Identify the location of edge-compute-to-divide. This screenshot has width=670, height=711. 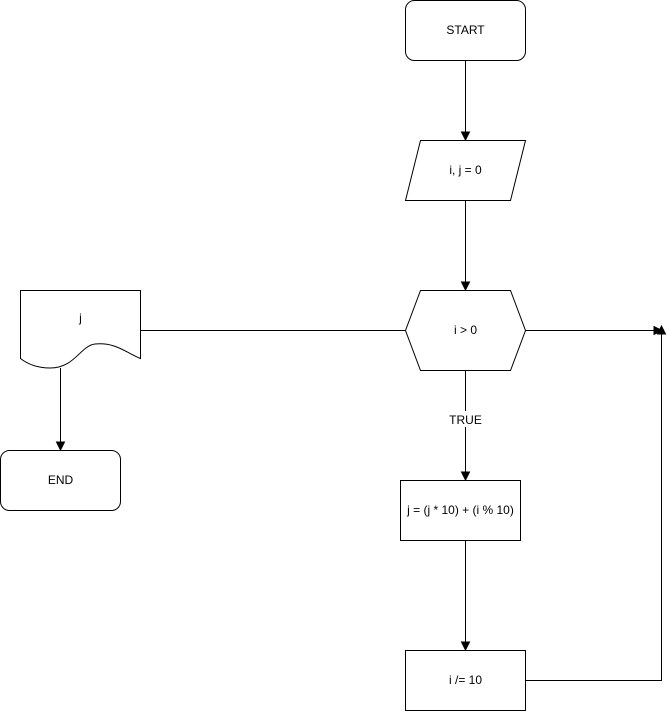
(465, 596).